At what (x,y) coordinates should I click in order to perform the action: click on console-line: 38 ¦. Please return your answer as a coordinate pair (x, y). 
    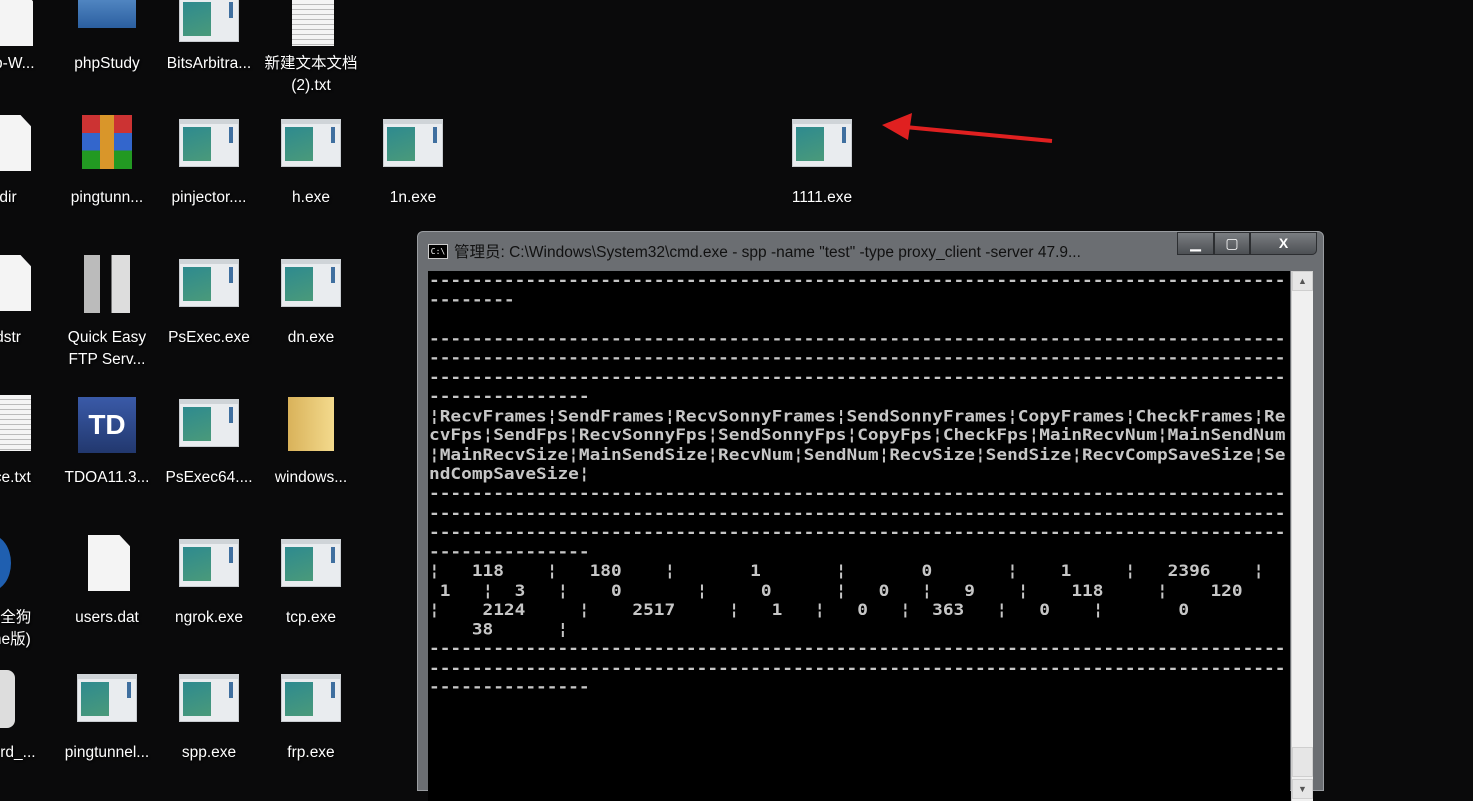
    Looking at the image, I should click on (499, 629).